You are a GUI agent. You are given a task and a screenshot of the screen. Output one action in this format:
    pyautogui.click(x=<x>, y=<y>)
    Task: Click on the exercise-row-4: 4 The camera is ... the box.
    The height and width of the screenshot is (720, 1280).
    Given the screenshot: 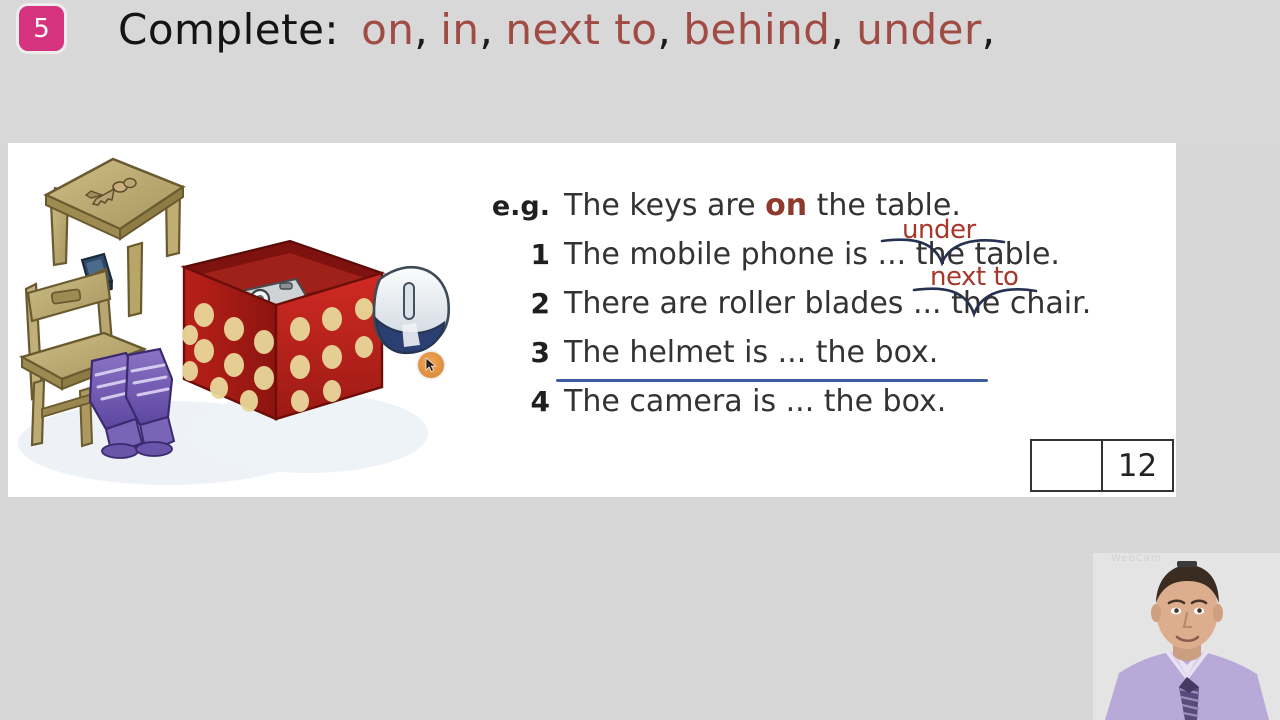 What is the action you would take?
    pyautogui.click(x=828, y=408)
    